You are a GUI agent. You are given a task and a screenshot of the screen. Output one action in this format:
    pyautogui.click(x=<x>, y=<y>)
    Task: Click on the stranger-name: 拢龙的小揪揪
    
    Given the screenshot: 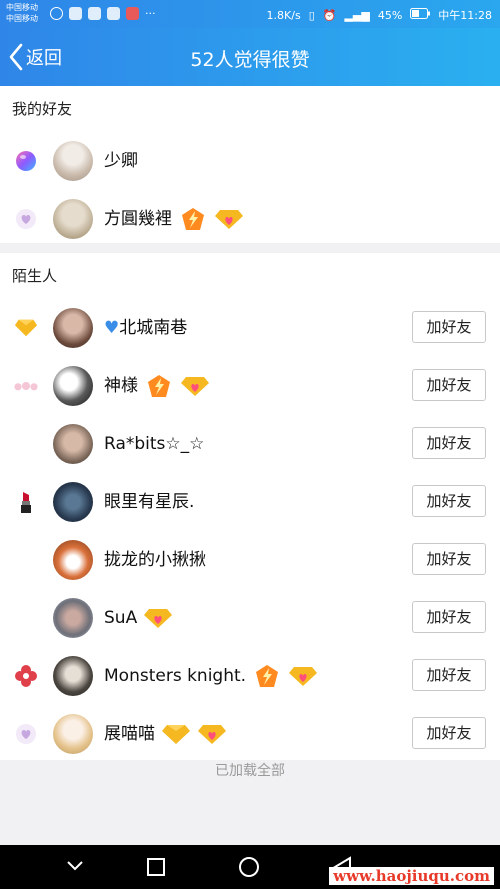 What is the action you would take?
    pyautogui.click(x=155, y=560)
    